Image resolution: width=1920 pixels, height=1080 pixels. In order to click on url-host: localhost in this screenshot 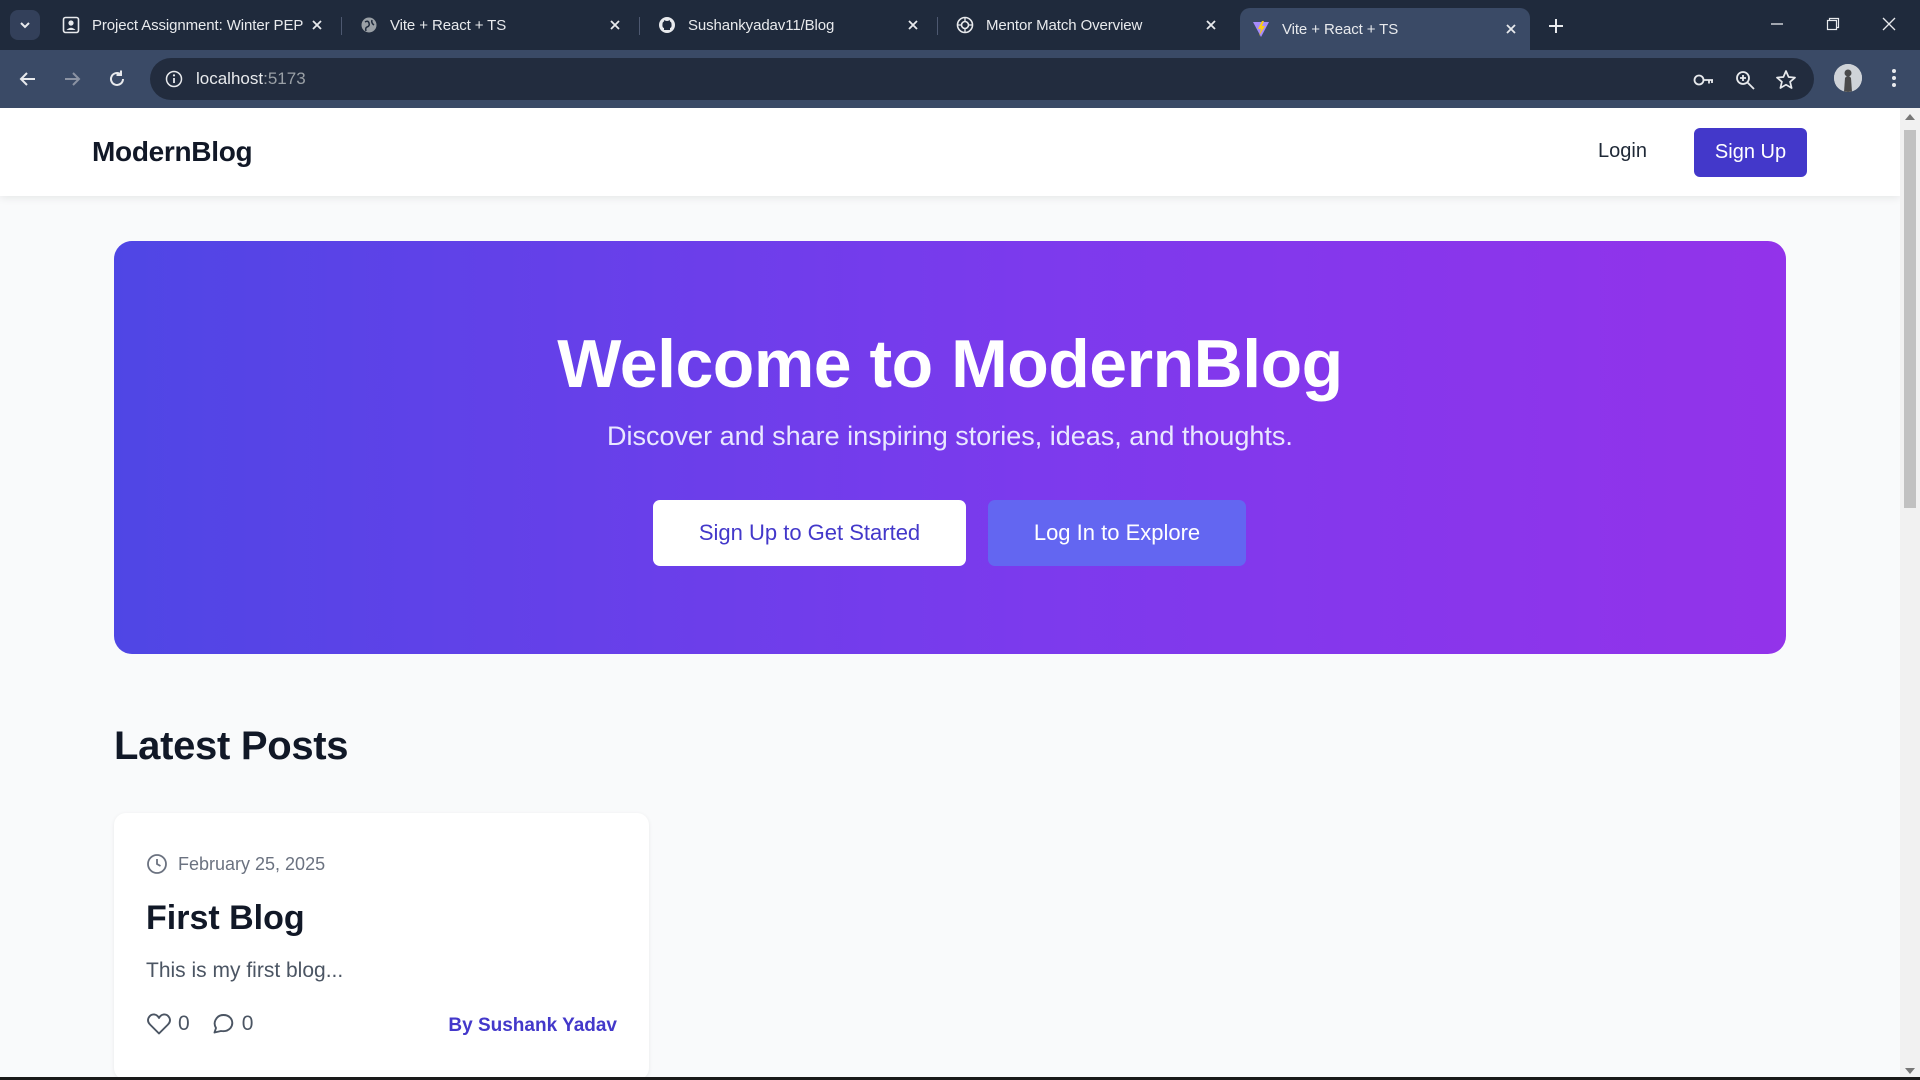, I will do `click(230, 78)`.